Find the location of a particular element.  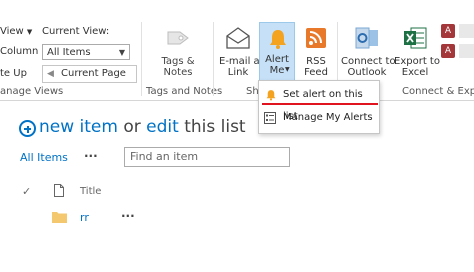

current-view-select: All Items ▼ is located at coordinates (86, 52).